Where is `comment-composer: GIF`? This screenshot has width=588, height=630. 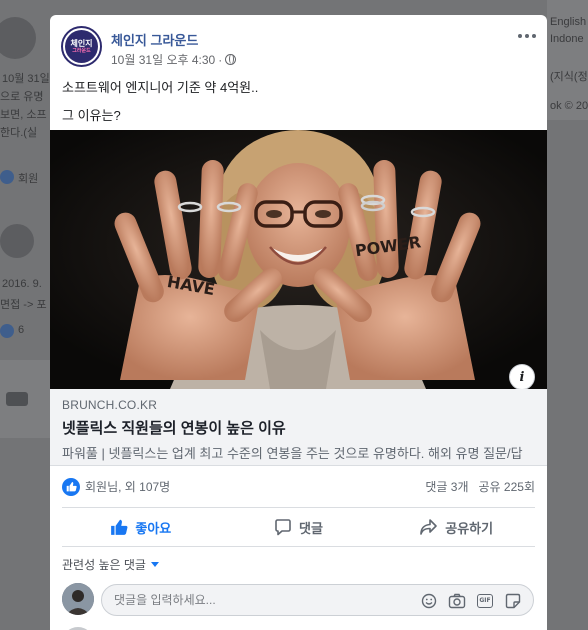 comment-composer: GIF is located at coordinates (298, 599).